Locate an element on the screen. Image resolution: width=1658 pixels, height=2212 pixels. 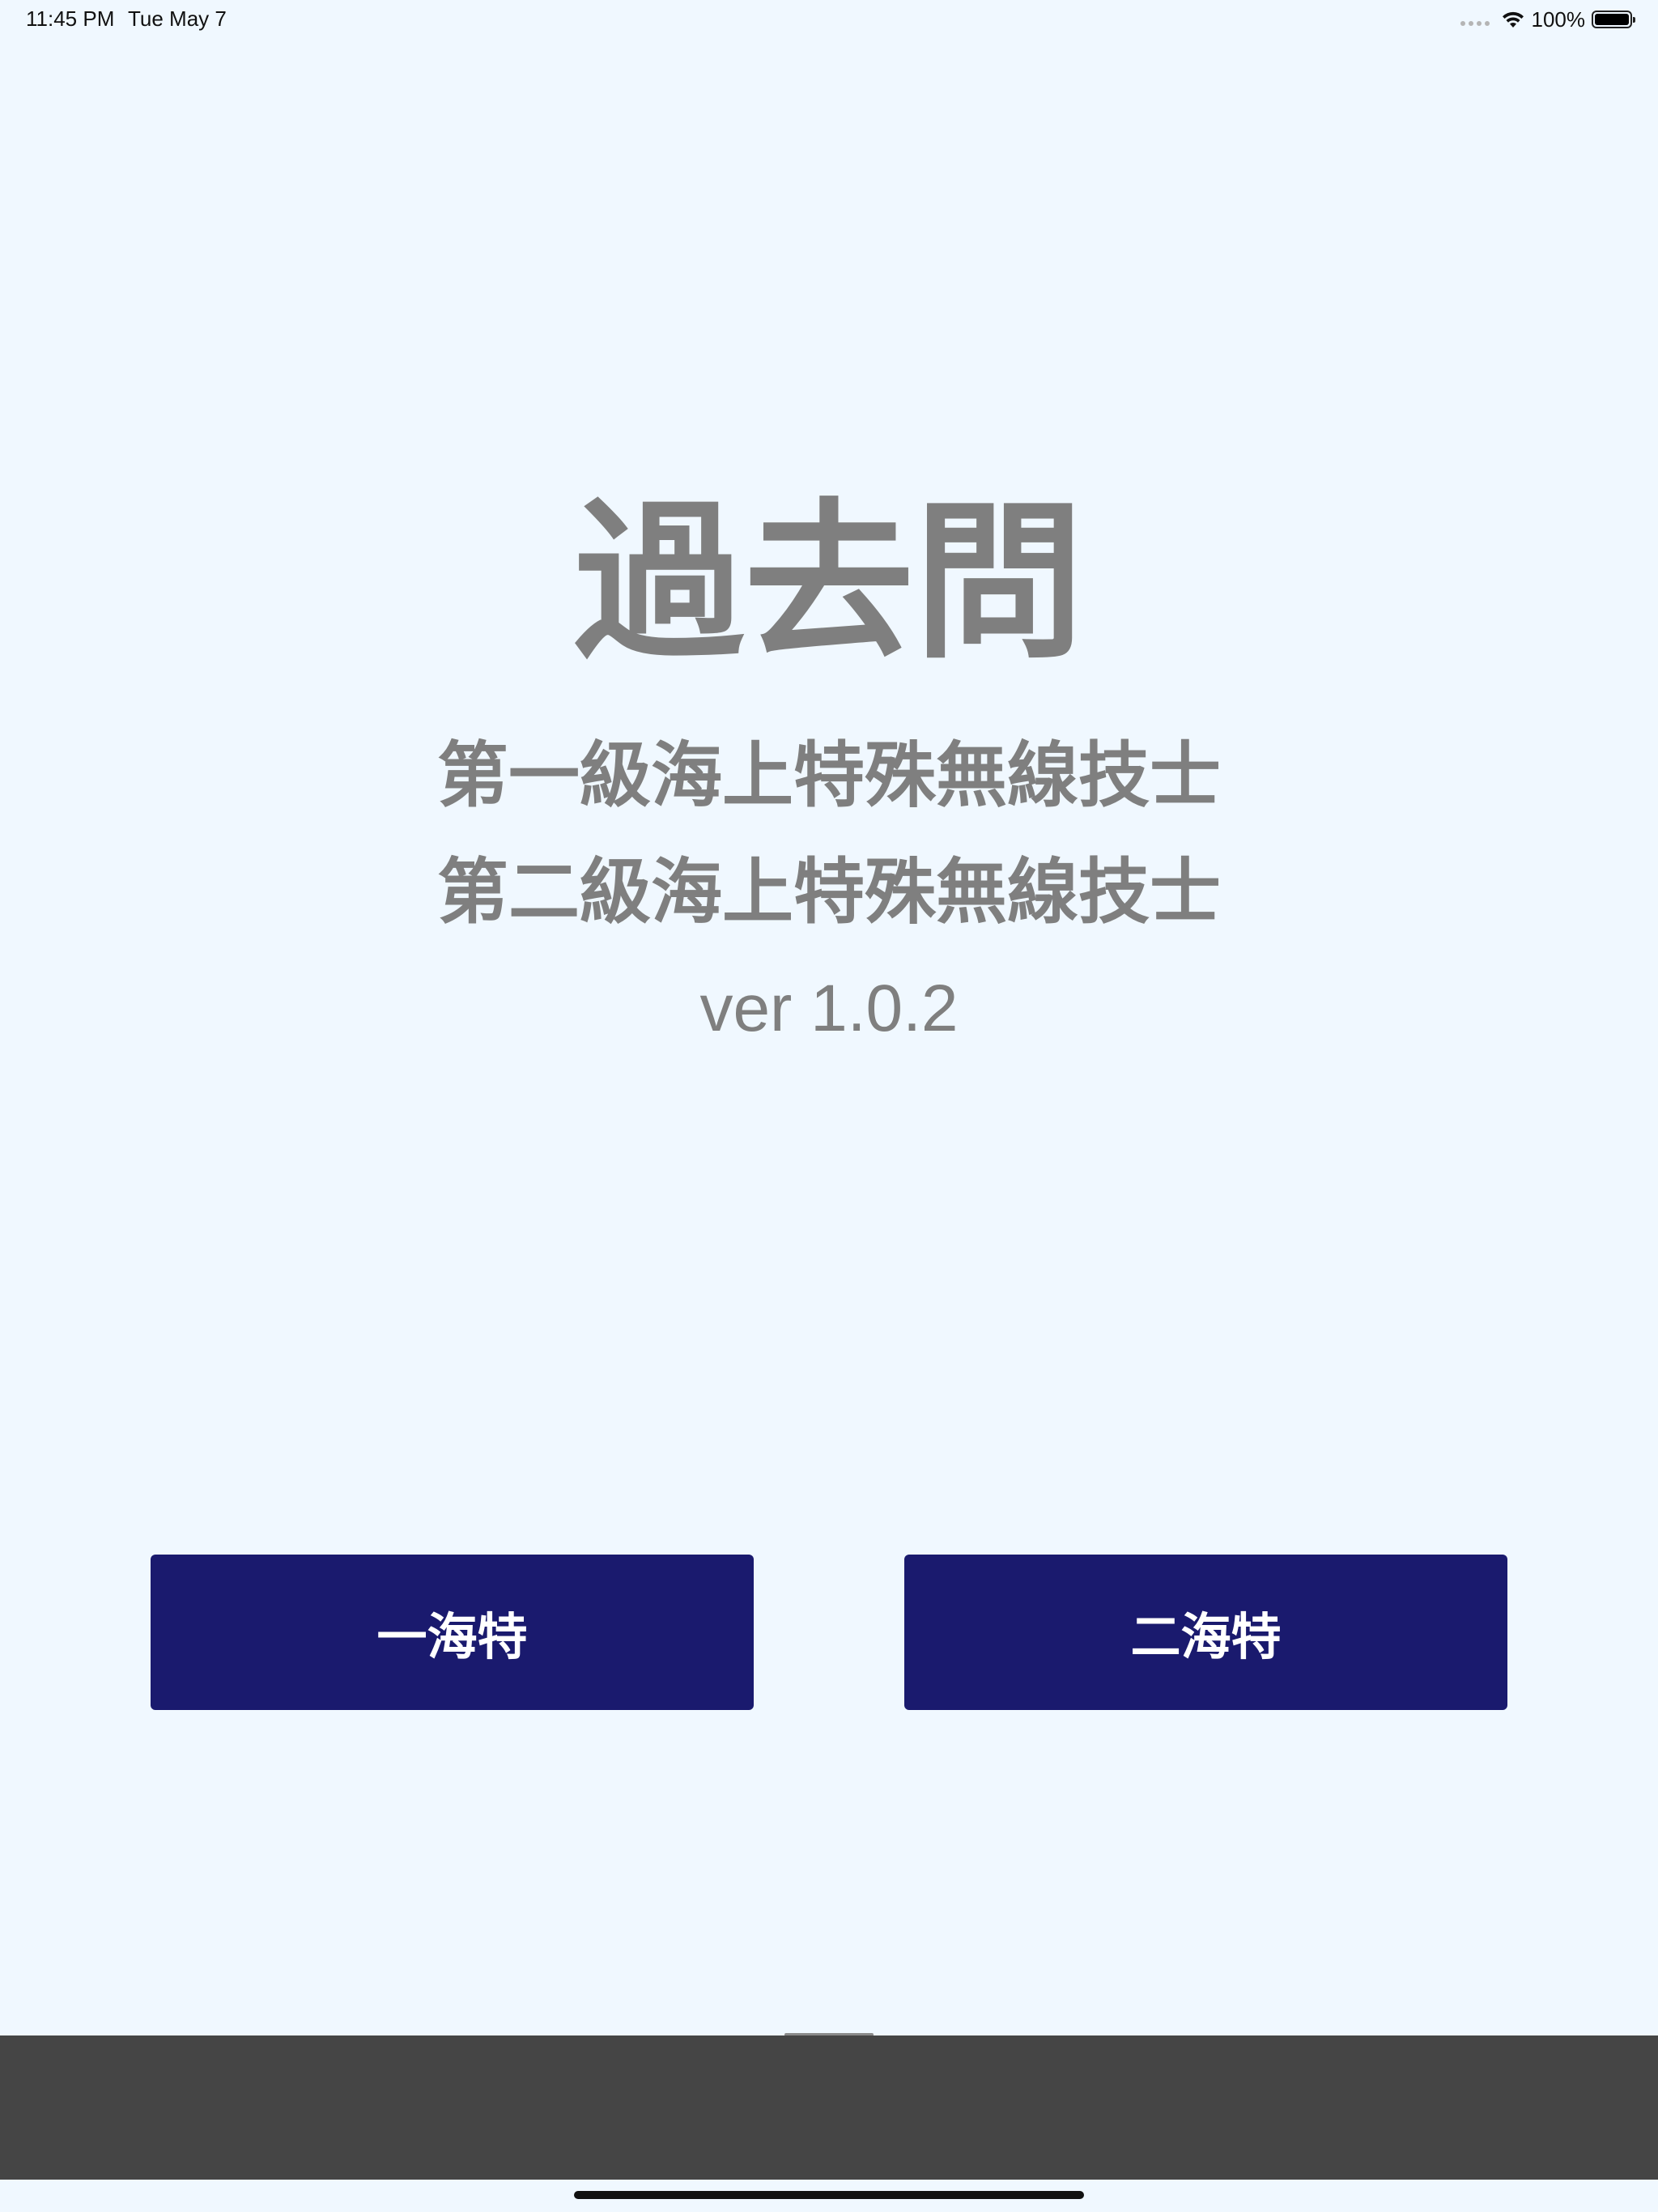
first-grade-exam-button: 一海特 is located at coordinates (452, 1633).